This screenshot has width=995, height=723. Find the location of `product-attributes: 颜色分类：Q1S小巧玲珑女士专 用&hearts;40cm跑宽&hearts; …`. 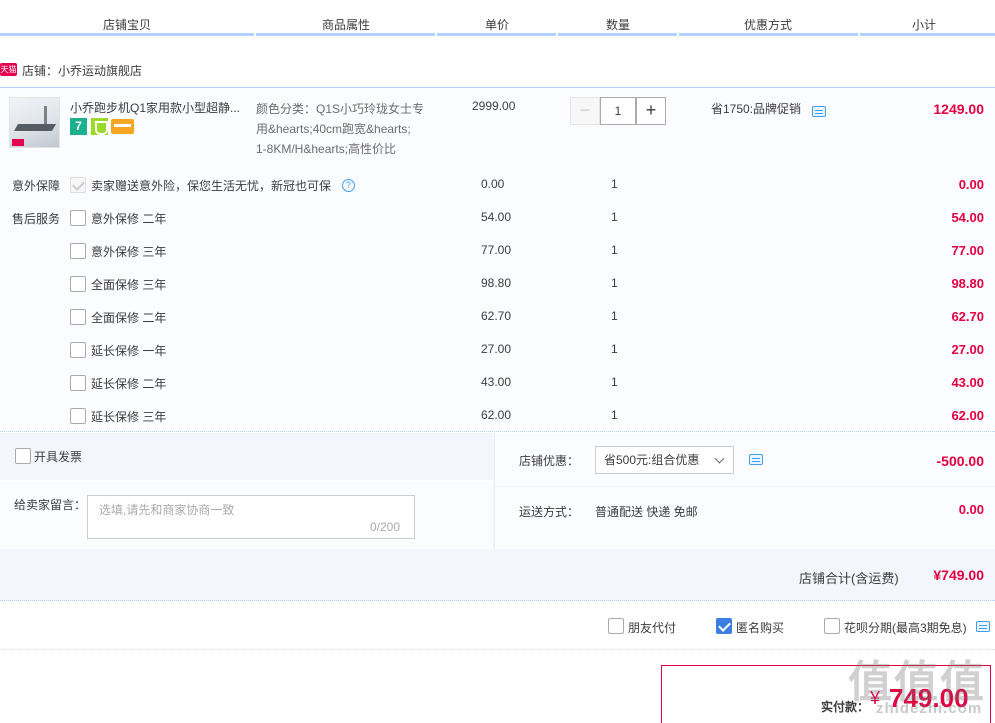

product-attributes: 颜色分类：Q1S小巧玲珑女士专 用&hearts;40cm跑宽&hearts; … is located at coordinates (348, 129).